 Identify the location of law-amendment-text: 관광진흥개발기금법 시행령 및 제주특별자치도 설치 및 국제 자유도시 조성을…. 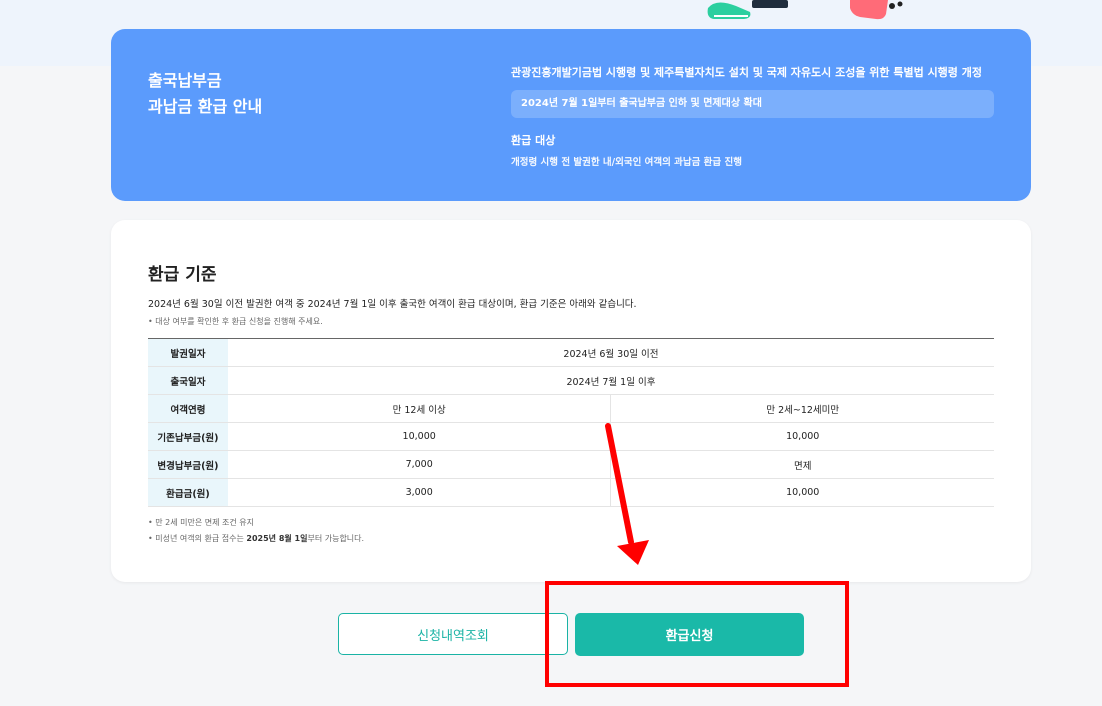
(746, 72).